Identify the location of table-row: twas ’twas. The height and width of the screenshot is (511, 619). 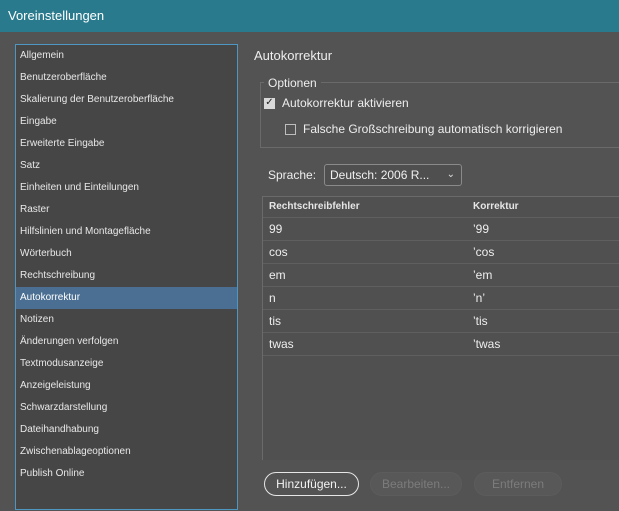
(441, 344).